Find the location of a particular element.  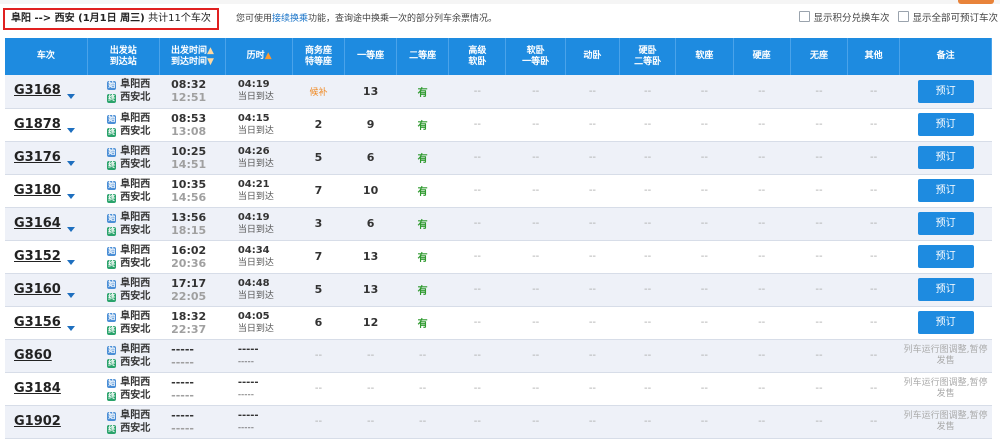

header-train: 车次 is located at coordinates (46, 56).